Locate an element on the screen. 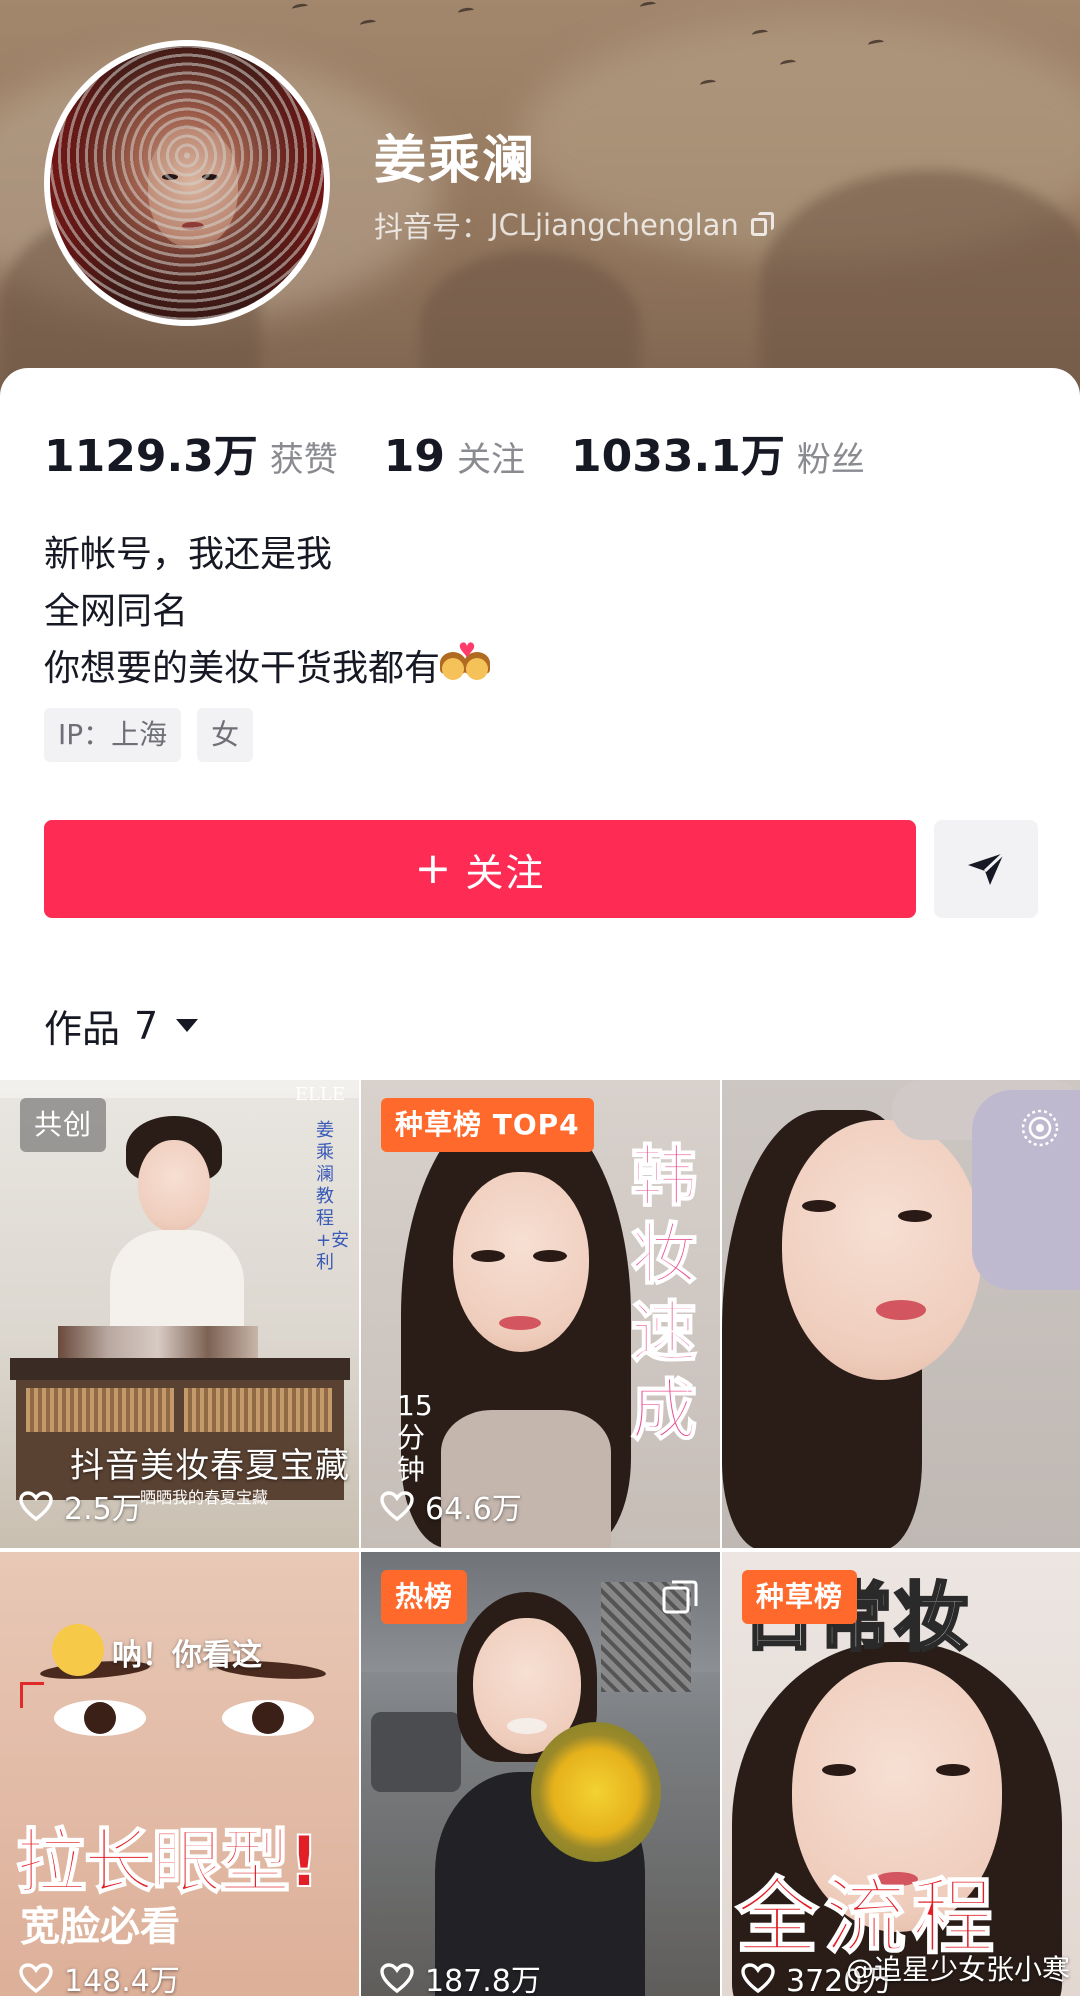 The height and width of the screenshot is (1996, 1080). ip-location-tag: IP：上海 is located at coordinates (113, 735).